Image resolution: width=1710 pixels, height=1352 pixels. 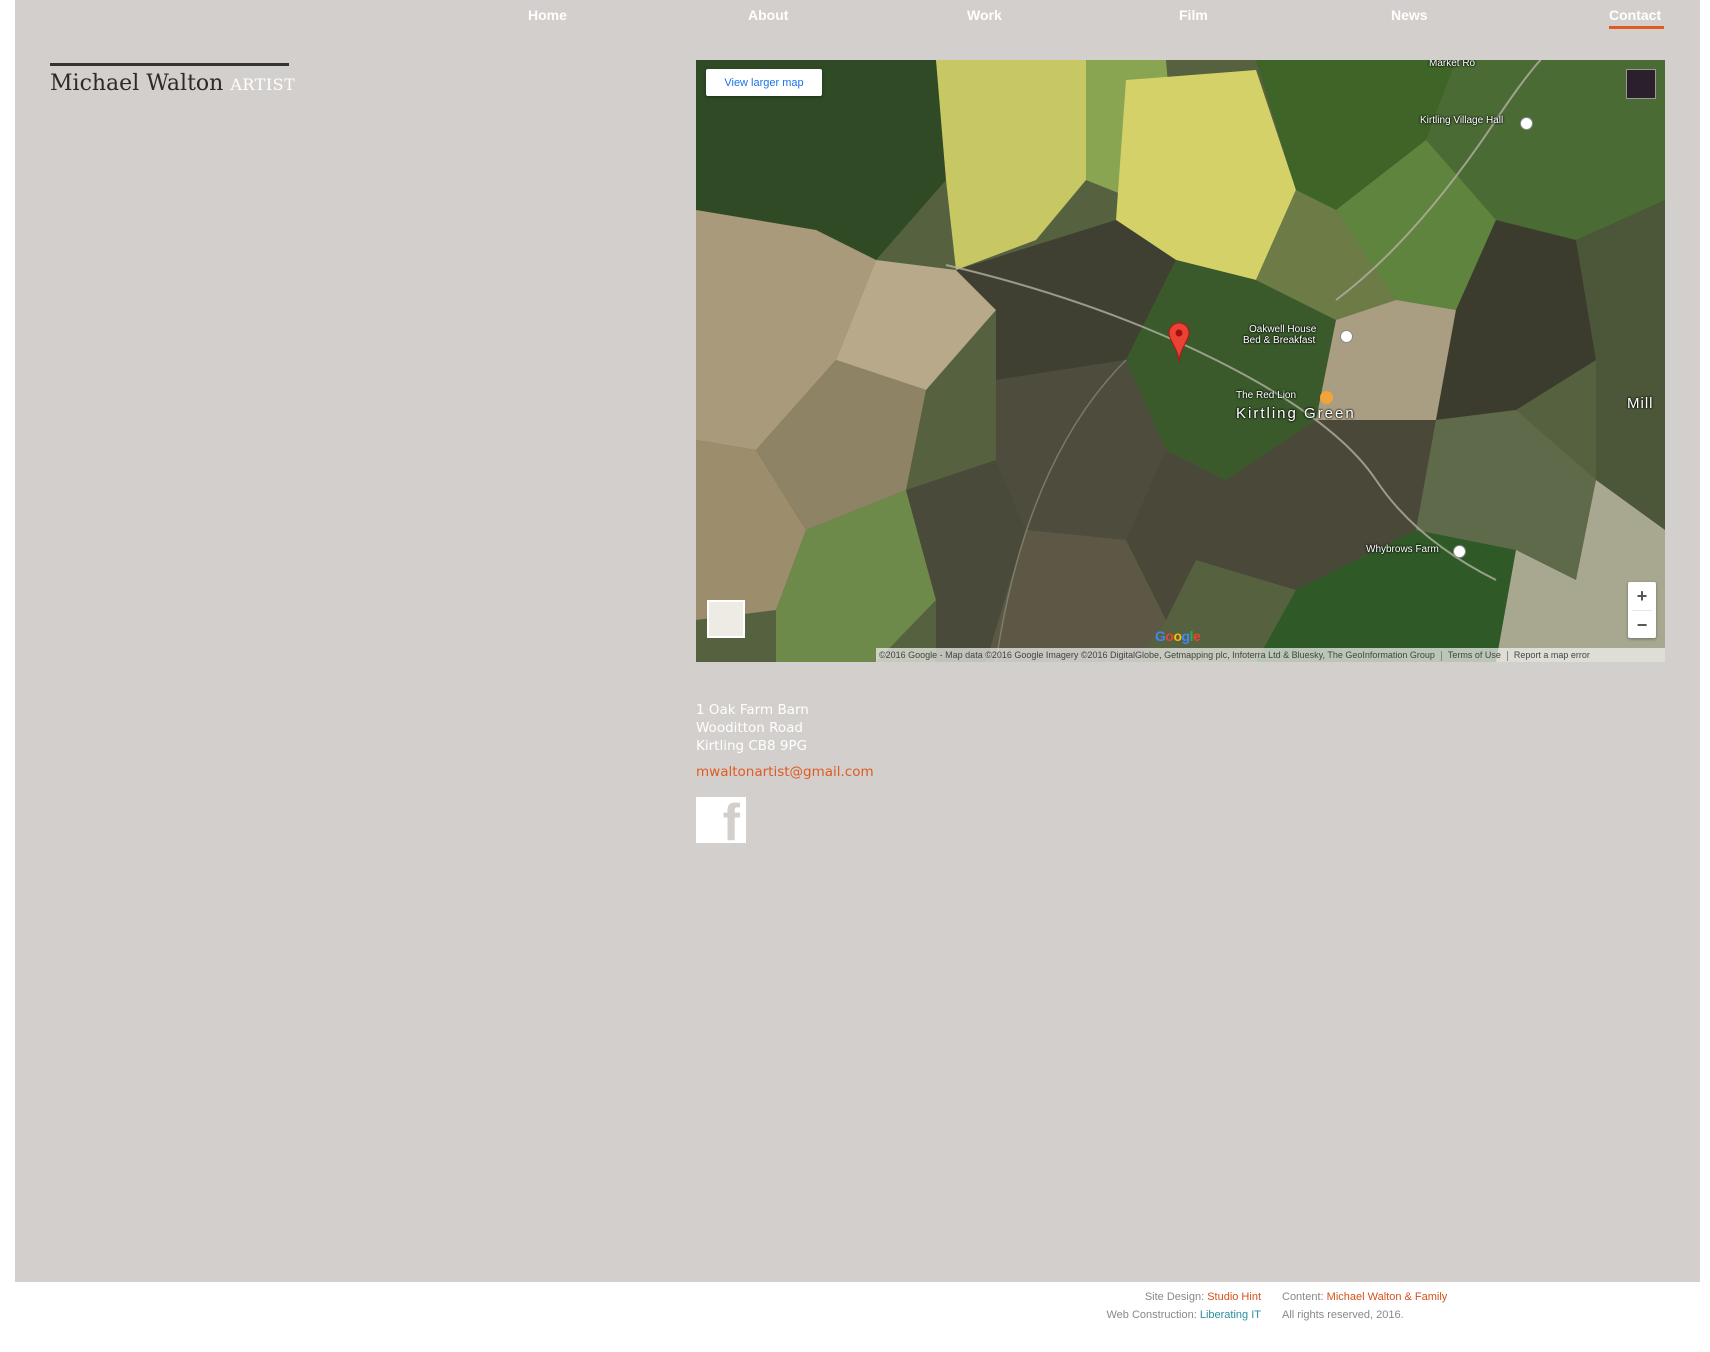 I want to click on label-oakwell-house: Oakwell House, so click(x=1283, y=329).